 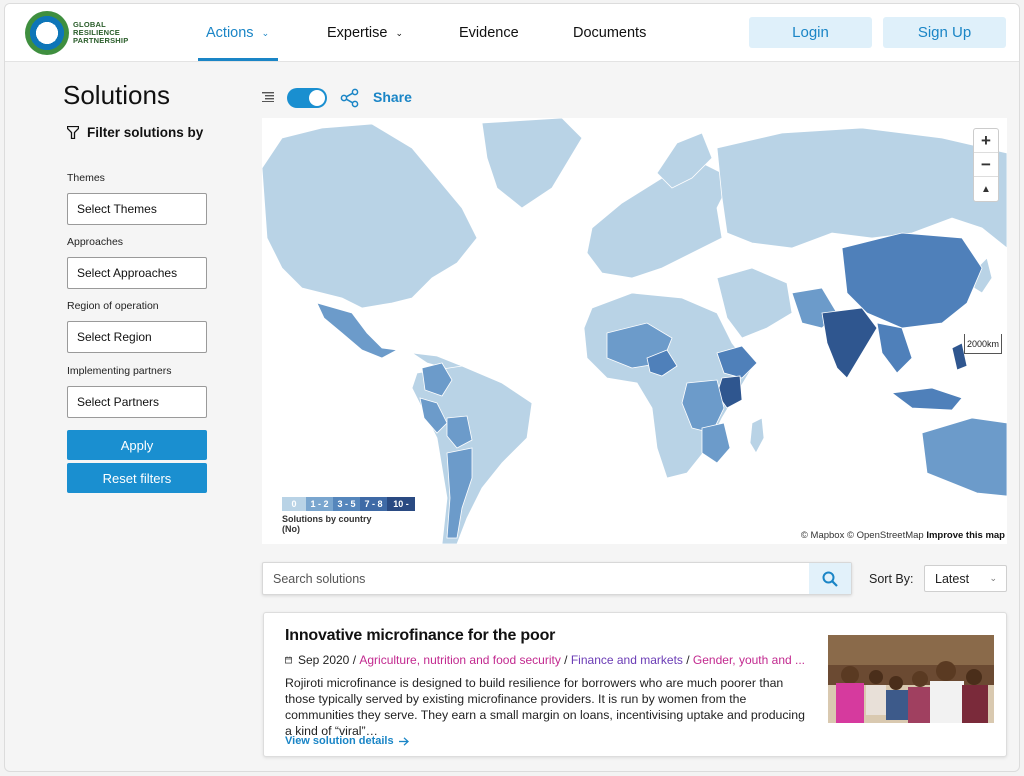 What do you see at coordinates (113, 306) in the screenshot?
I see `filter-label-region: Region of operation` at bounding box center [113, 306].